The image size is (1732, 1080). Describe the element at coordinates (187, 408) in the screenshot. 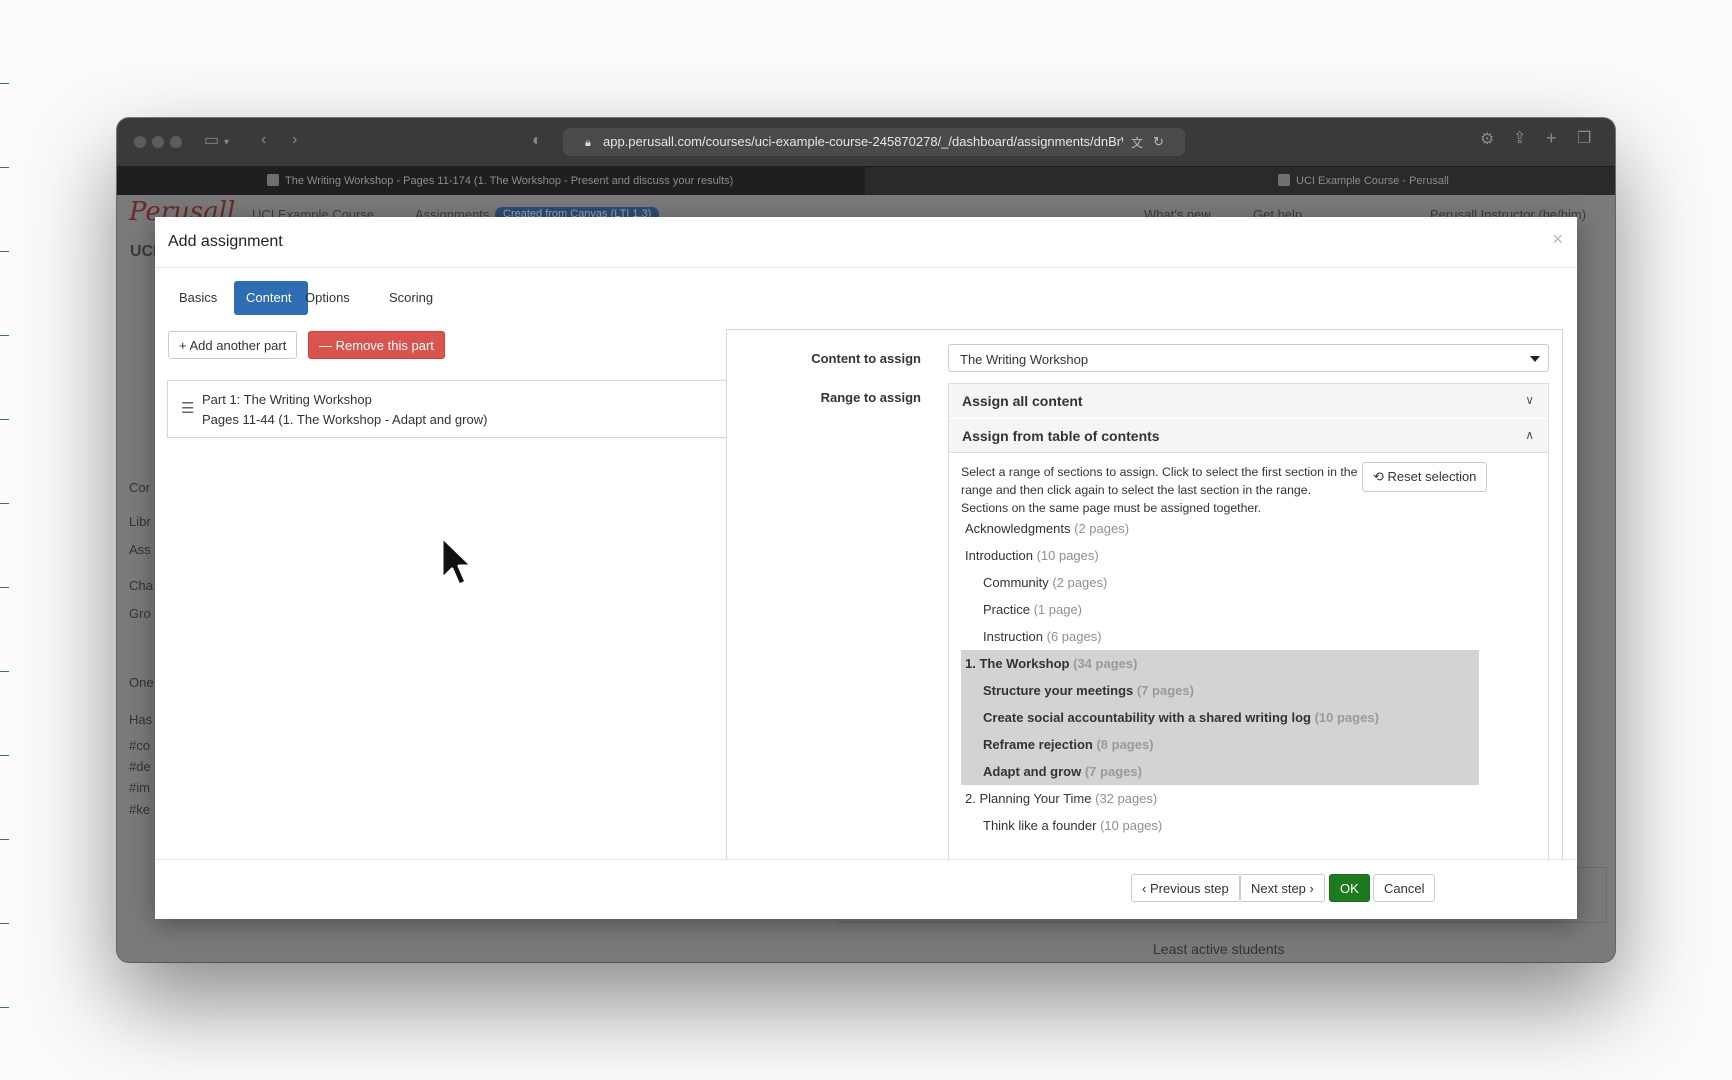

I see `drag-handle-icon: ☰` at that location.